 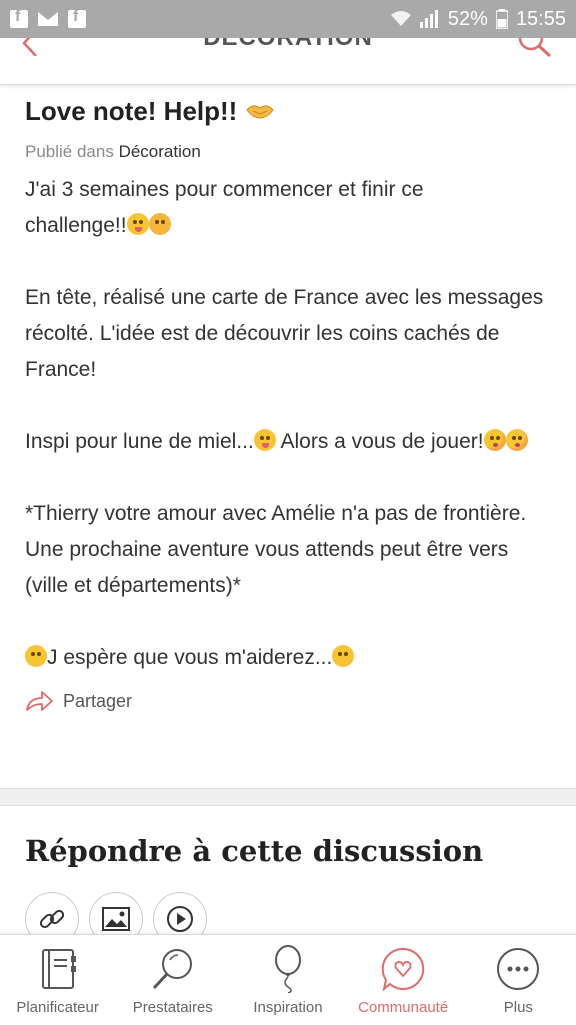 I want to click on nav-item-prestataires: Prestataires, so click(x=172, y=980).